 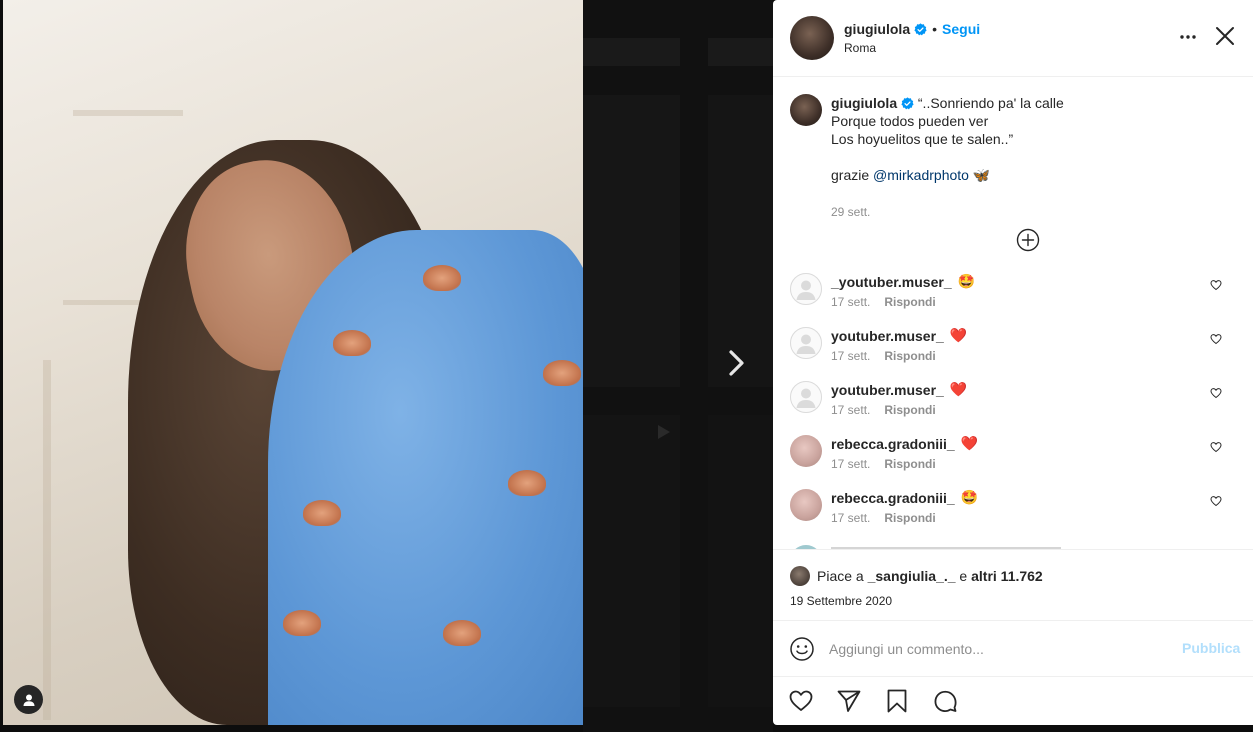 I want to click on author-username: giugiulola, so click(x=877, y=29).